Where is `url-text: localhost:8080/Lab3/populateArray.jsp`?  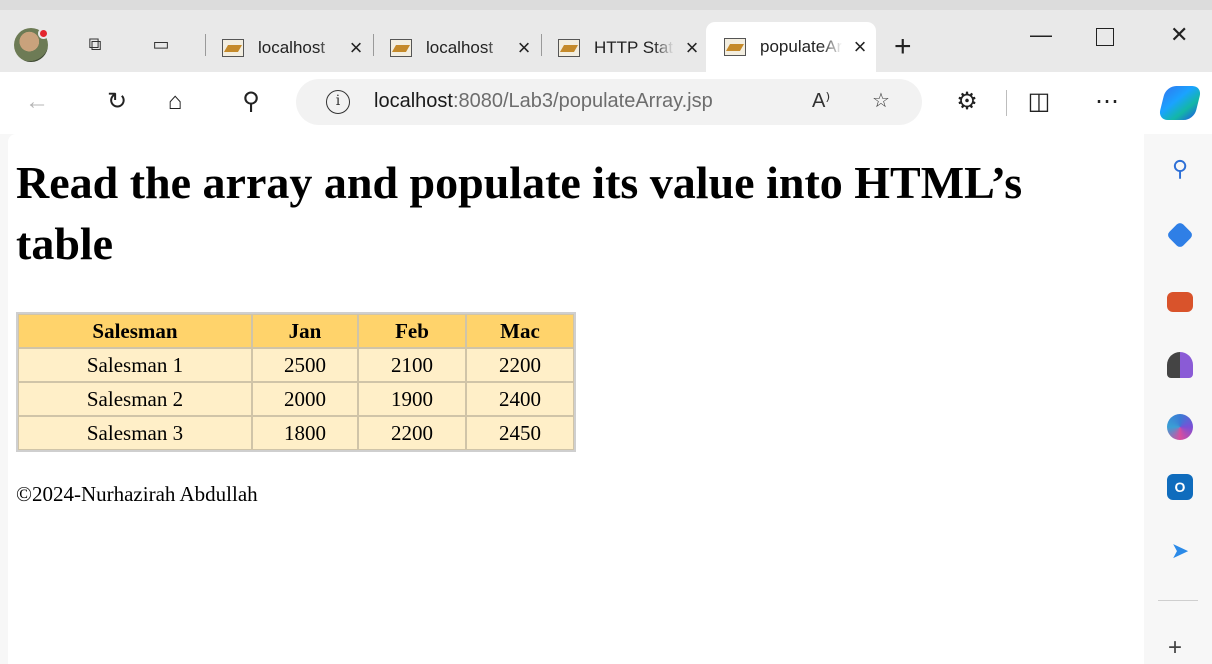 url-text: localhost:8080/Lab3/populateArray.jsp is located at coordinates (543, 101).